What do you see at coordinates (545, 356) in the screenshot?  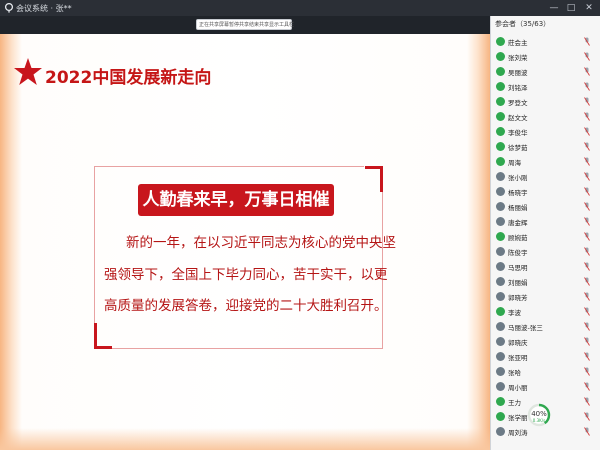 I see `participant-row: 张亚明` at bounding box center [545, 356].